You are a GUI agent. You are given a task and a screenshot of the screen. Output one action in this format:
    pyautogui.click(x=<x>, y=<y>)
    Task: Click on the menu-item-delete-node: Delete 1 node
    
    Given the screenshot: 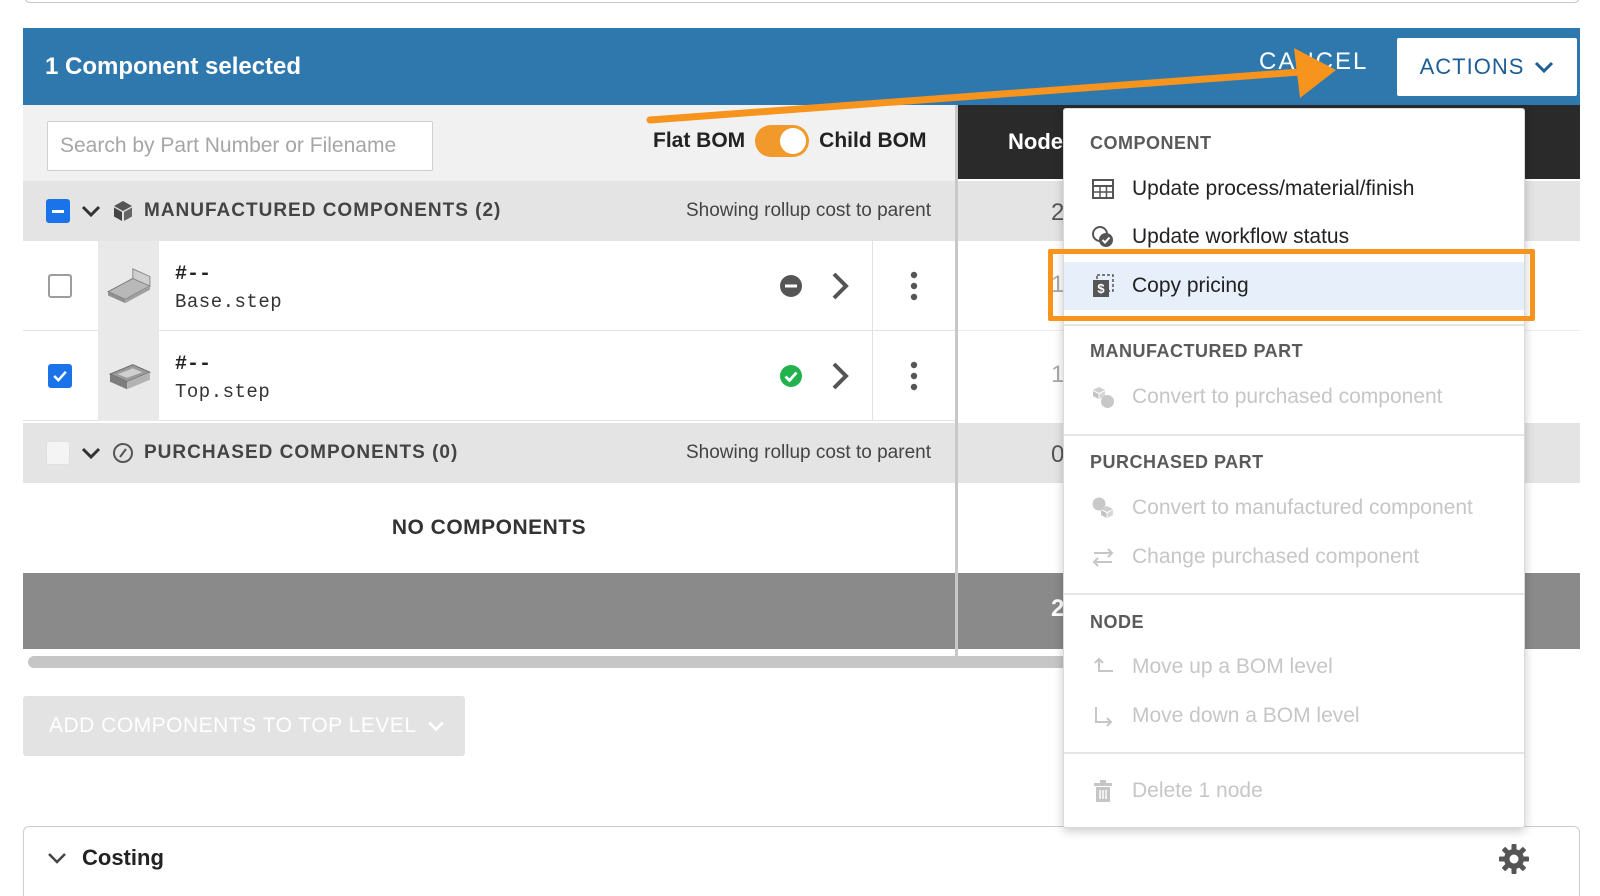 What is the action you would take?
    pyautogui.click(x=1294, y=791)
    